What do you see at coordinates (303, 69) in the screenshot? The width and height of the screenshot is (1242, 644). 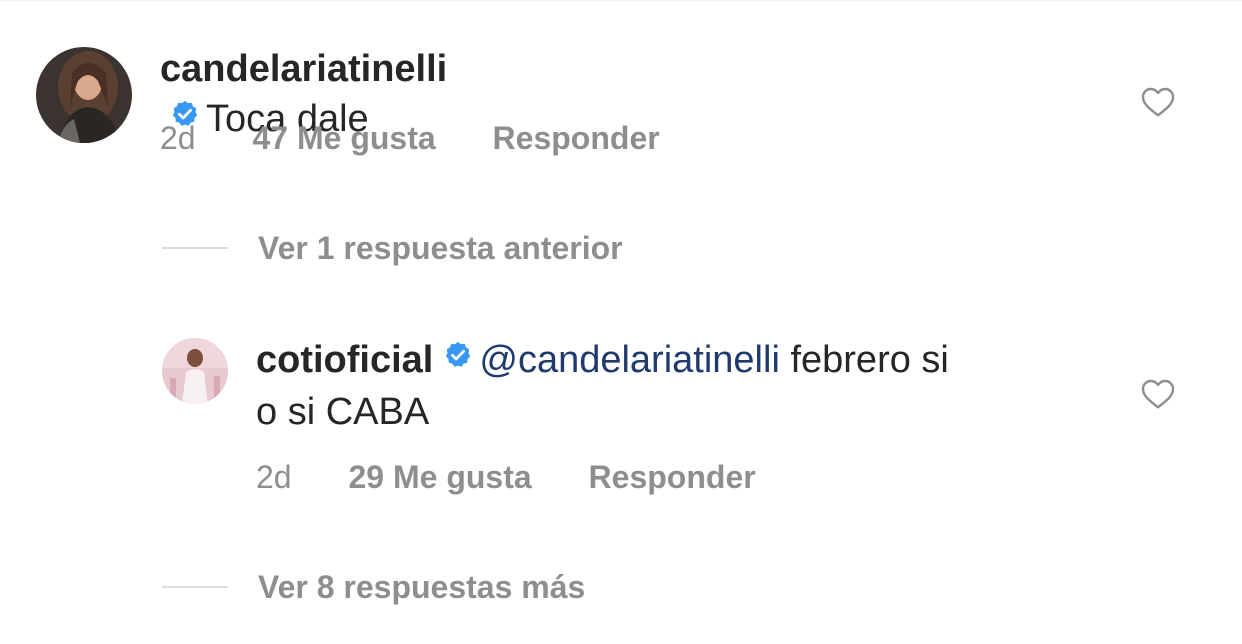 I see `username: candelariatinelli` at bounding box center [303, 69].